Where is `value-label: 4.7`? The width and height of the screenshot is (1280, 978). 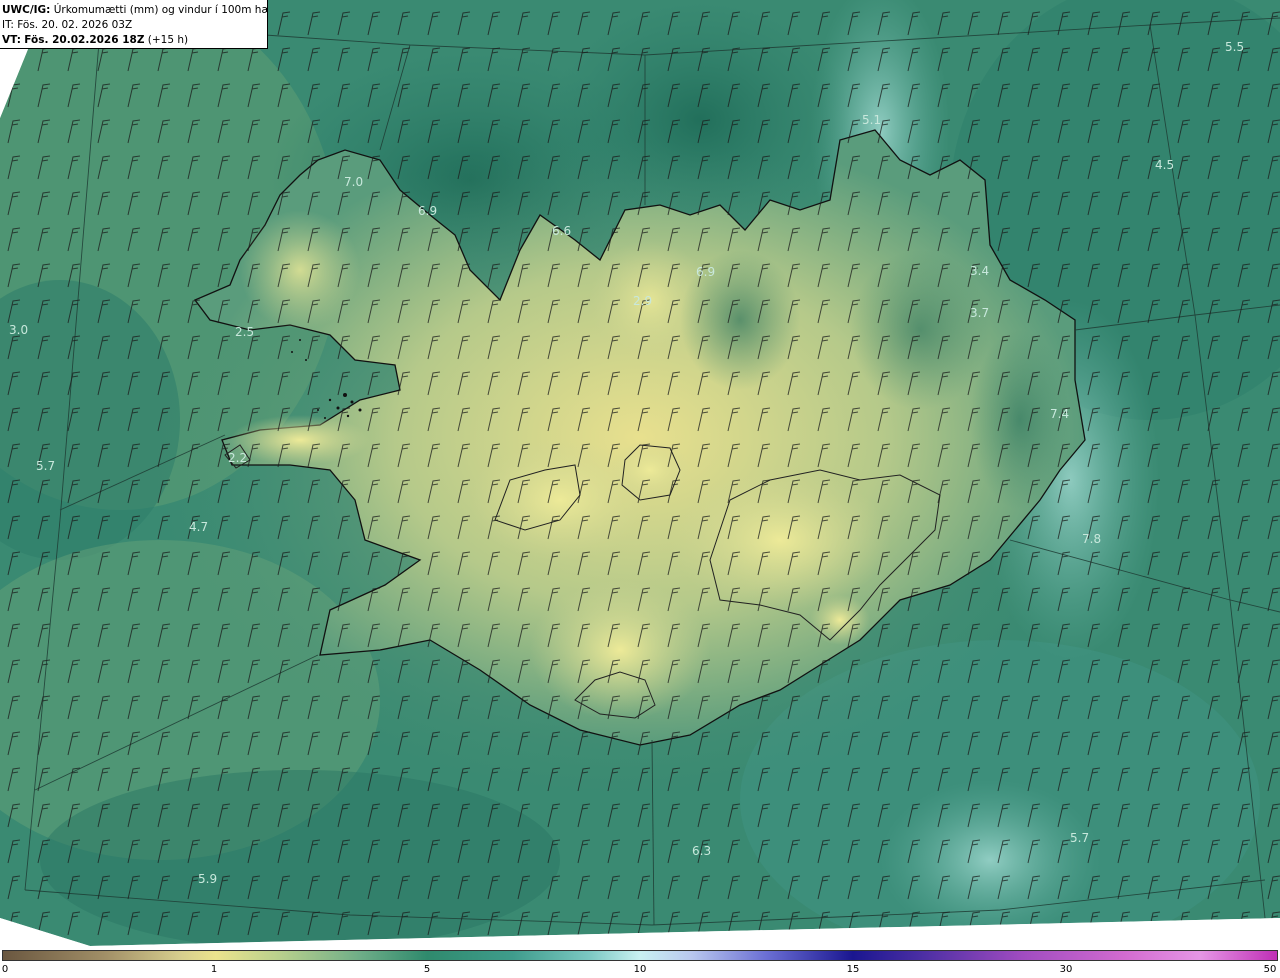 value-label: 4.7 is located at coordinates (198, 527).